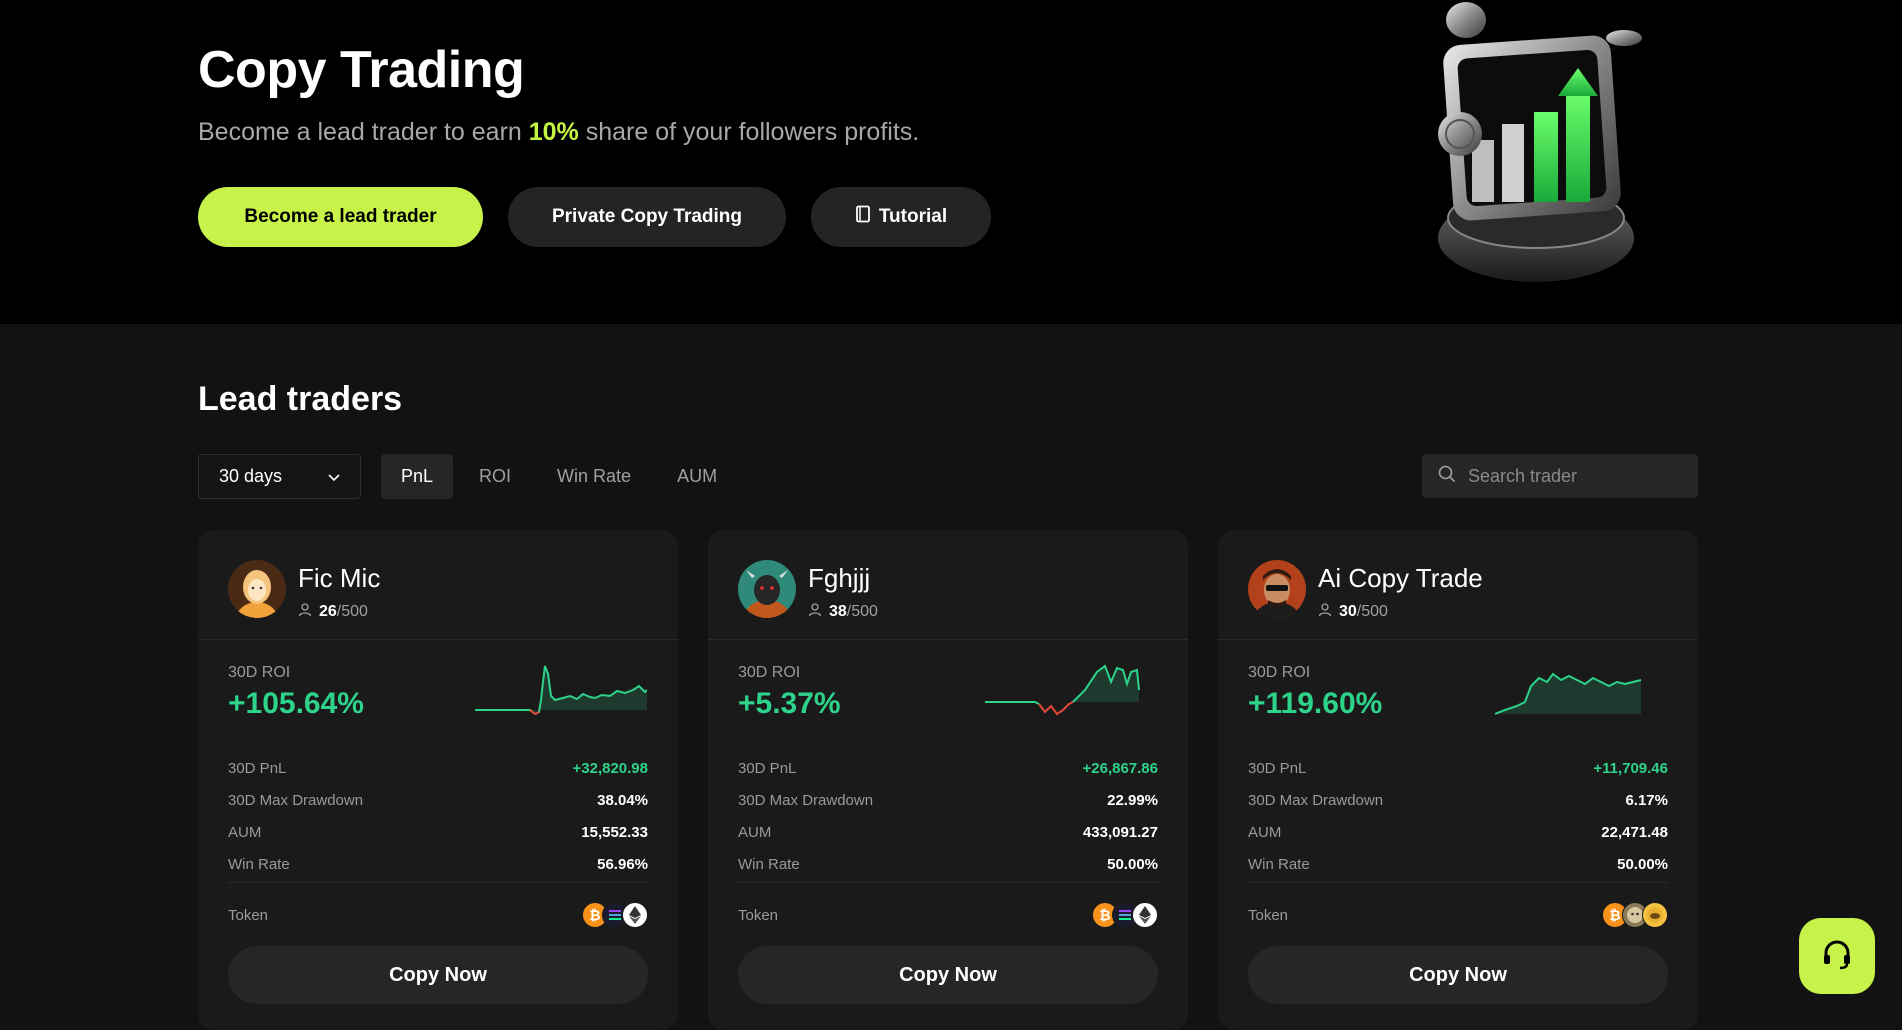 This screenshot has height=1030, width=1902. I want to click on filter-bar: 30 days PnL ROI Win Rate AUM, so click(948, 476).